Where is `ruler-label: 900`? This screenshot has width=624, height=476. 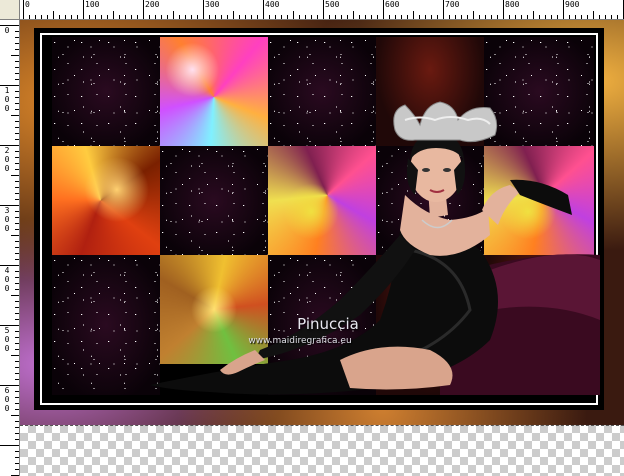
ruler-label: 900 is located at coordinates (572, 4).